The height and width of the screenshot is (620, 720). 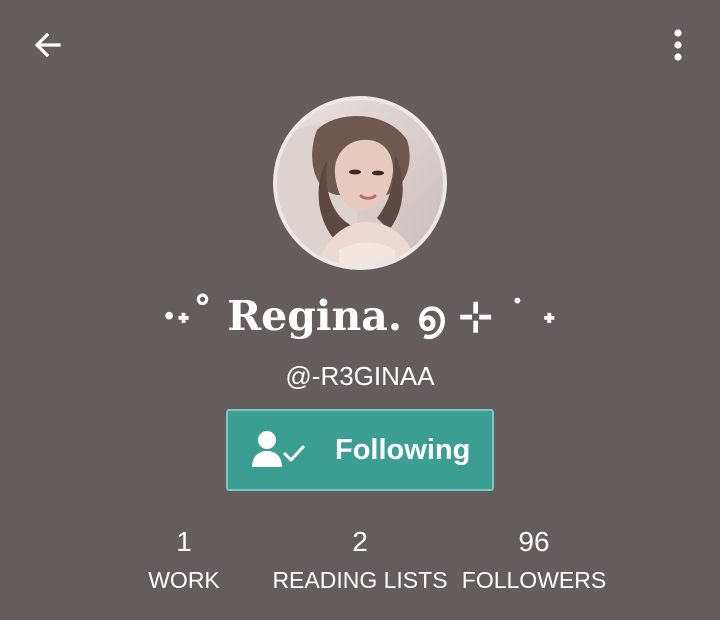 I want to click on more-vertical-icon, so click(x=678, y=47).